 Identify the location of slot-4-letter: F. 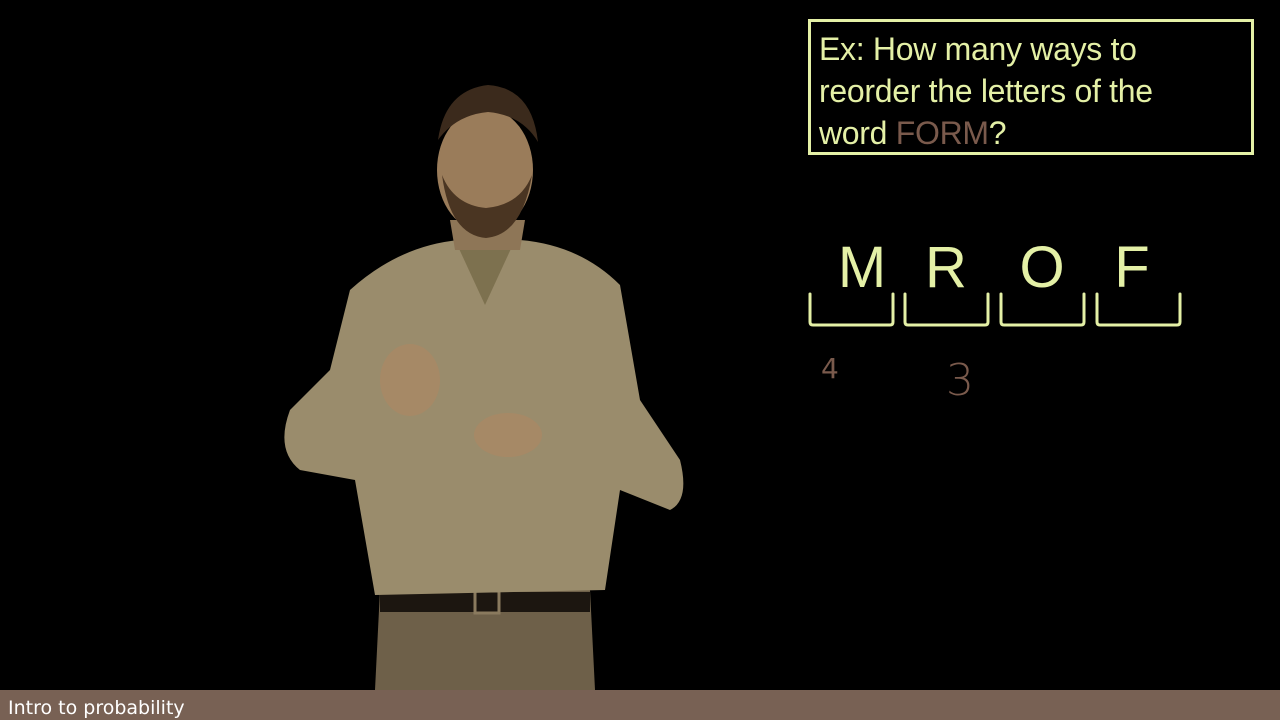
(1132, 267).